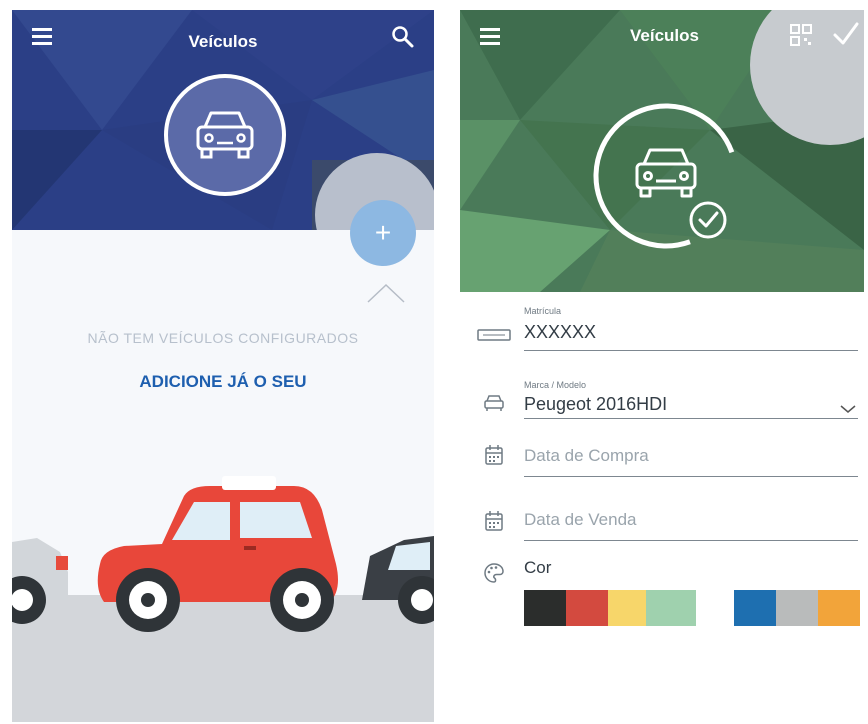  What do you see at coordinates (223, 382) in the screenshot?
I see `add-vehicle-link: ADICIONE JÁ O SEU` at bounding box center [223, 382].